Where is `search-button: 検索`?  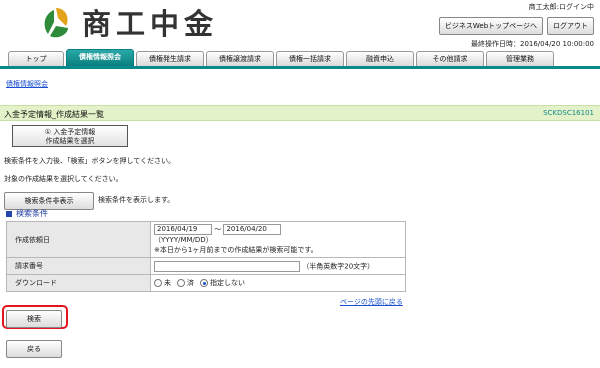
search-button: 検索 is located at coordinates (34, 319).